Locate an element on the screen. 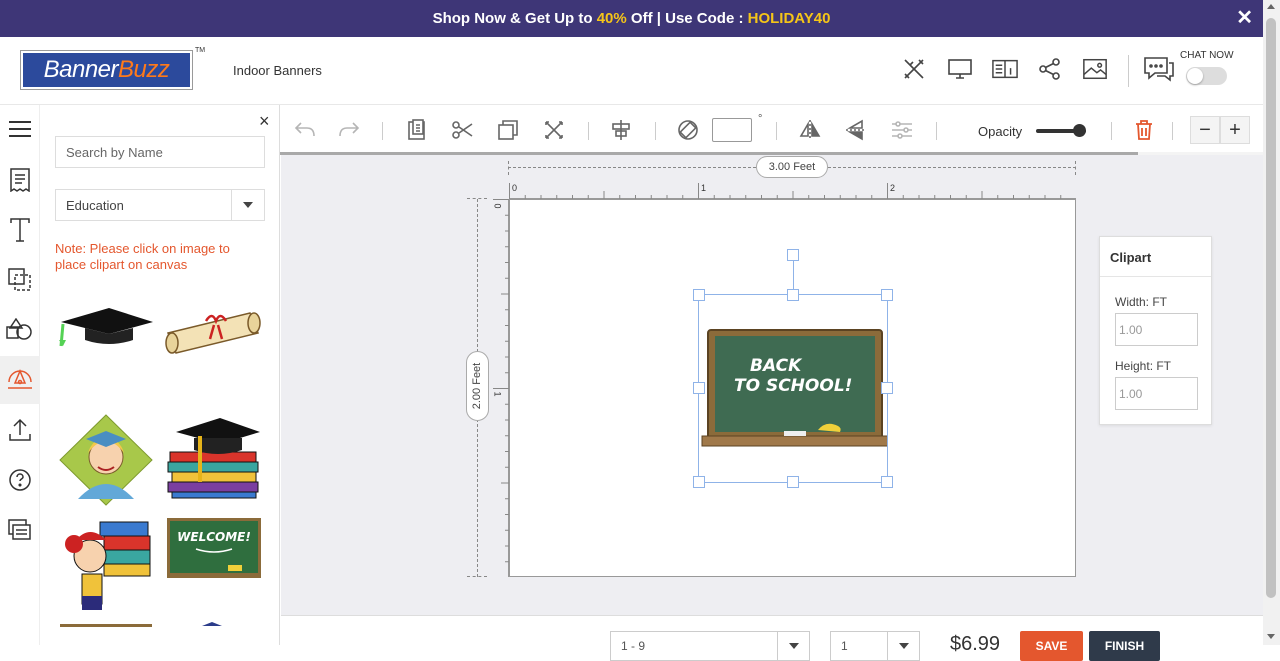 The width and height of the screenshot is (1280, 661). quantity-select: 1 - 9 is located at coordinates (710, 646).